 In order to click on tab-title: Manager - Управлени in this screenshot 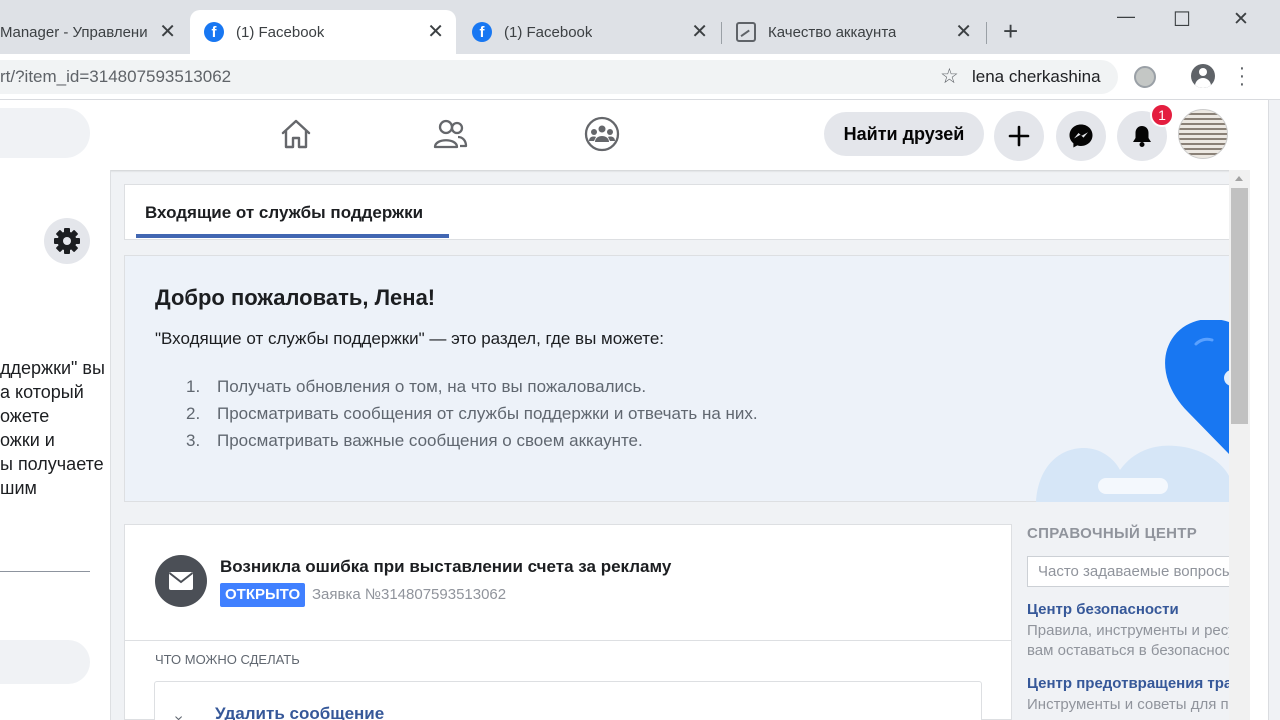, I will do `click(74, 32)`.